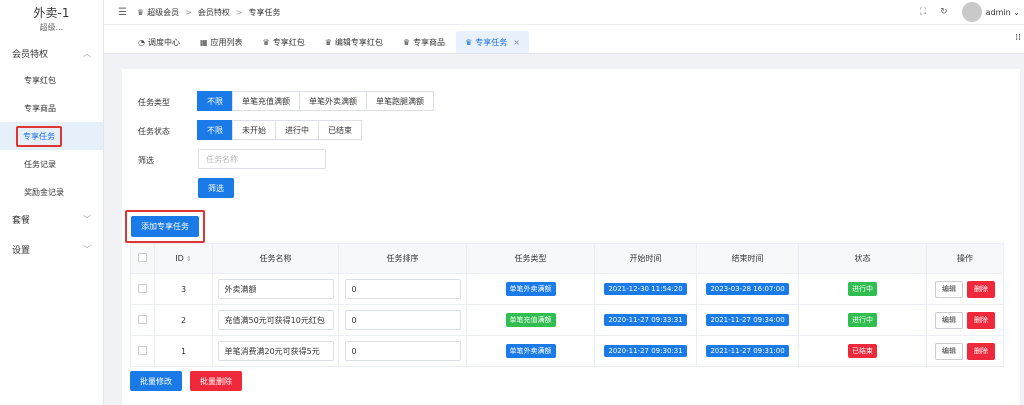  Describe the element at coordinates (645, 320) in the screenshot. I see `start-badge: 2020-11-27 09:33:31` at that location.